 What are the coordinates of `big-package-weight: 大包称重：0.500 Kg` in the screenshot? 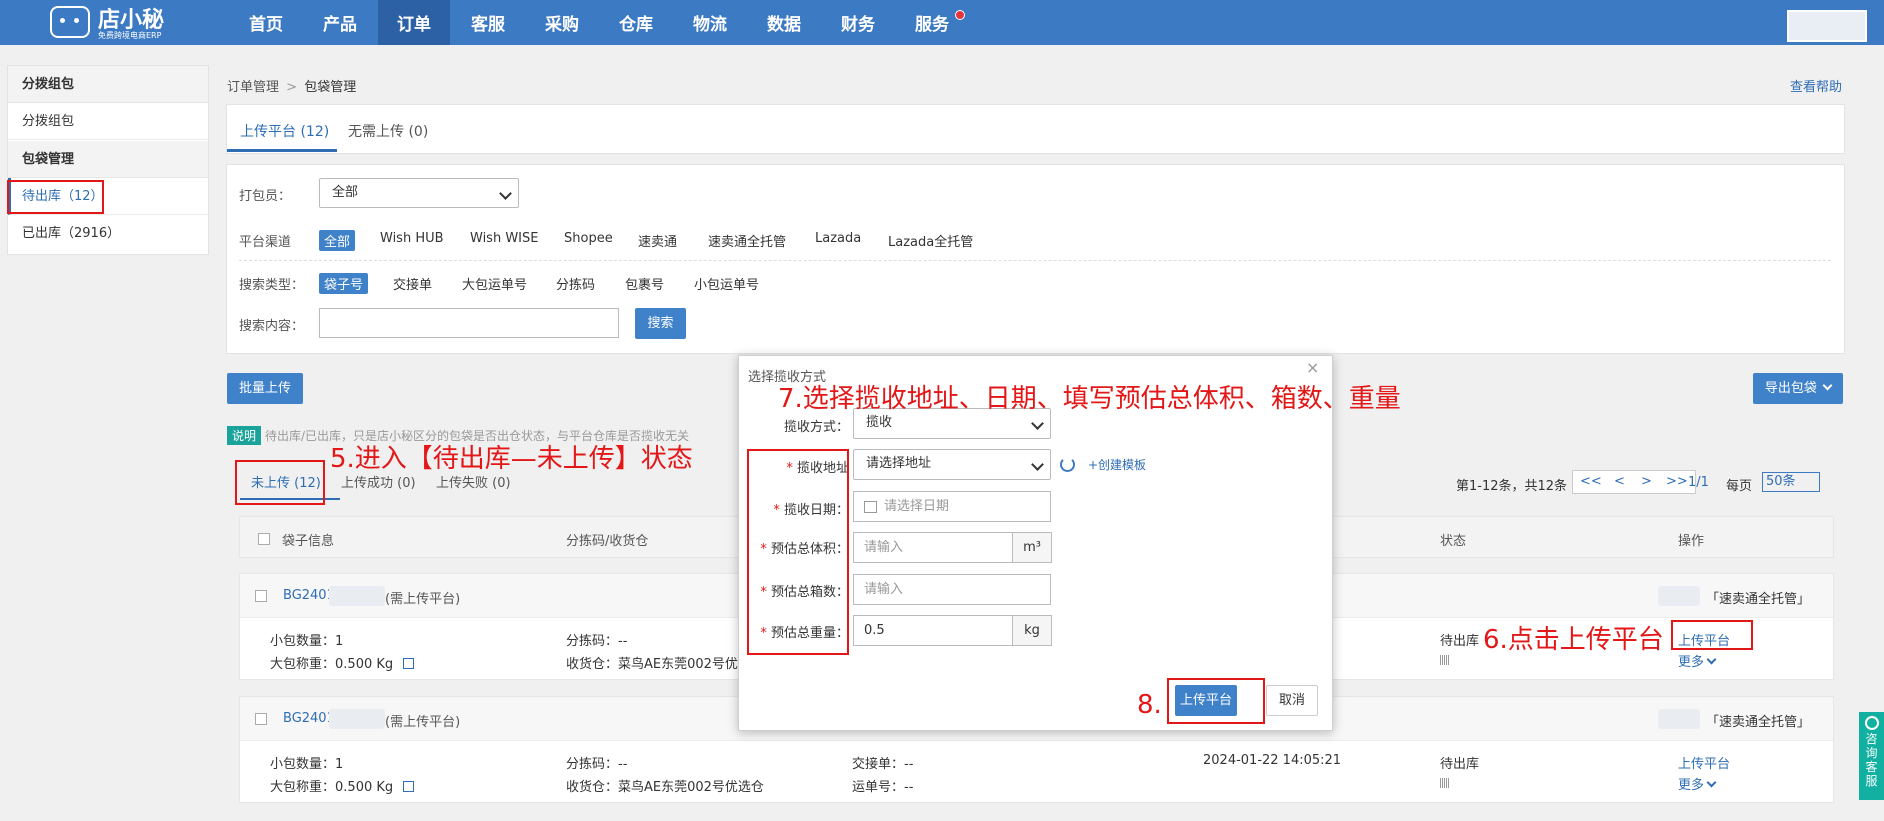 It's located at (342, 785).